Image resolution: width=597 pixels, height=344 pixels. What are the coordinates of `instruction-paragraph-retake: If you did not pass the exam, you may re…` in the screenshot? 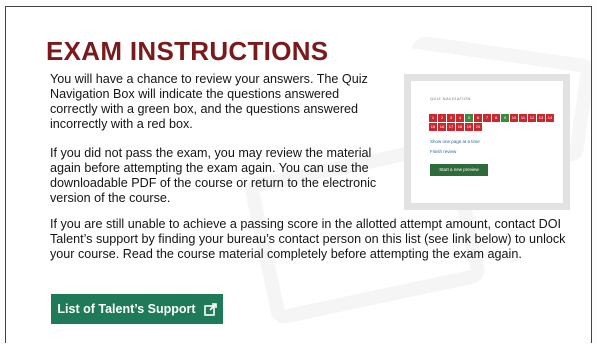 It's located at (213, 175).